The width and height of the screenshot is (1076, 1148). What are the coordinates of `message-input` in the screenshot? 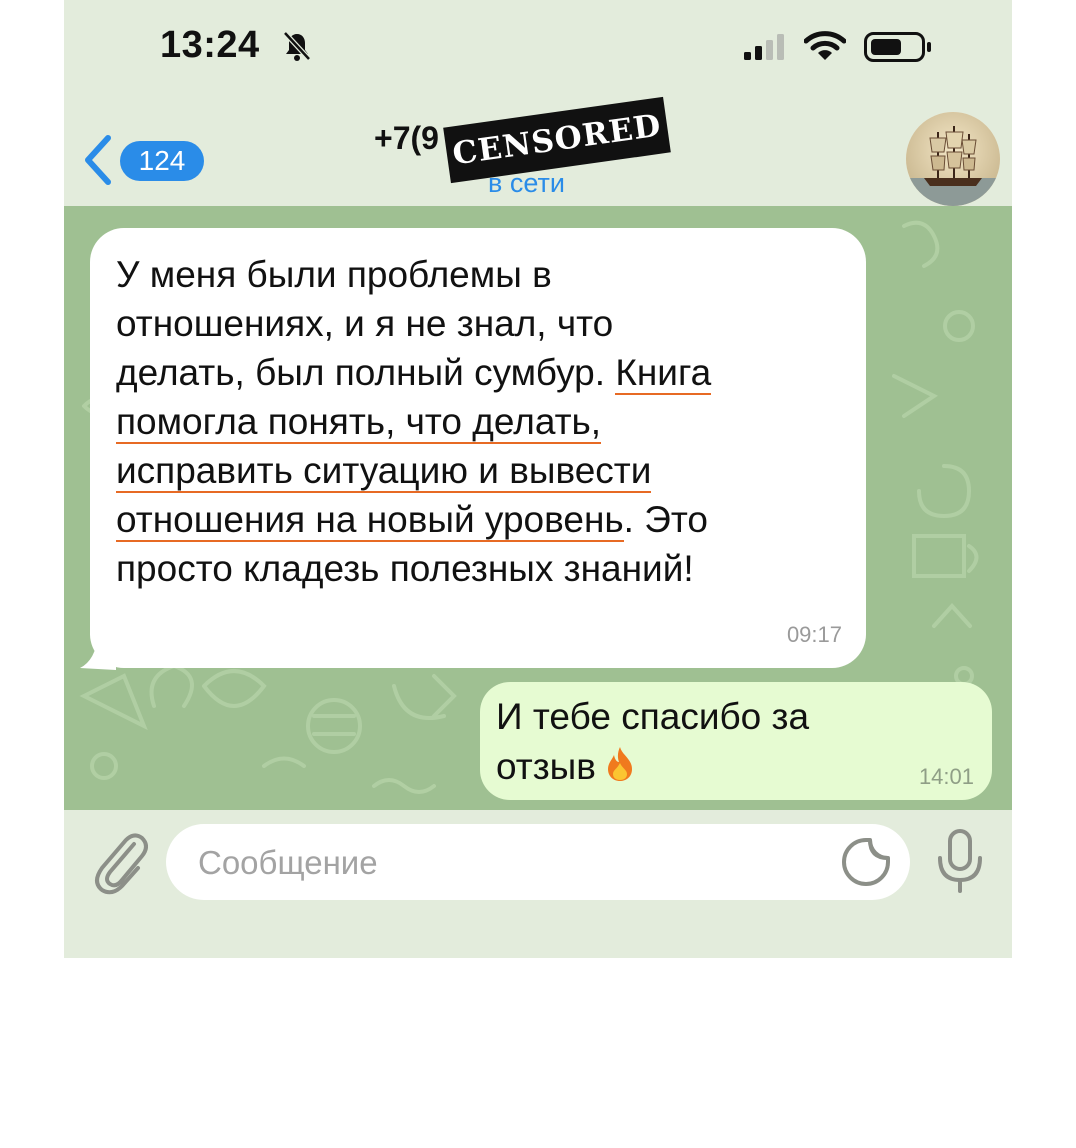 It's located at (508, 863).